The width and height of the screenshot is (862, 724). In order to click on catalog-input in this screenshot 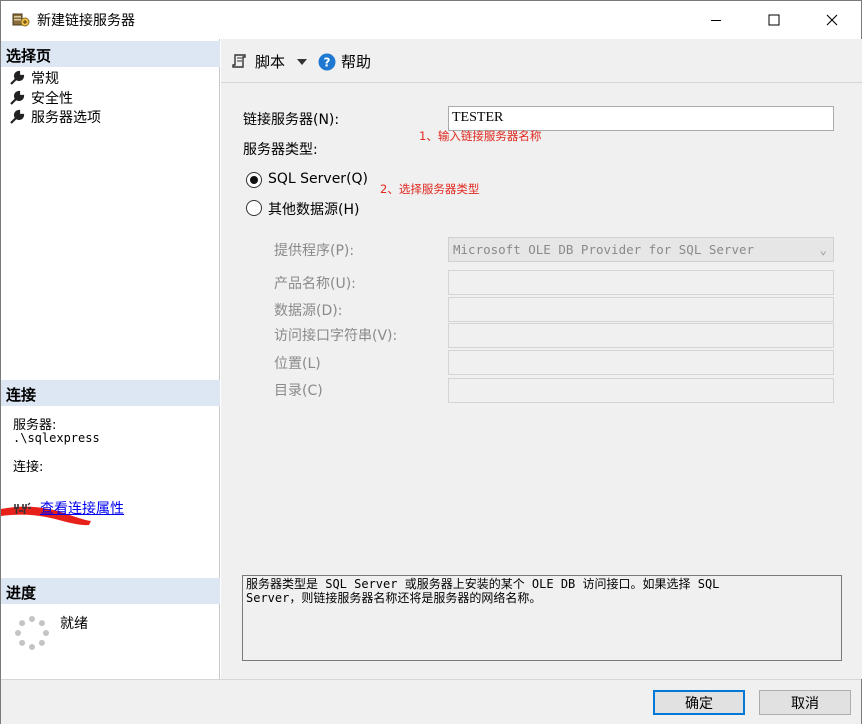, I will do `click(641, 390)`.